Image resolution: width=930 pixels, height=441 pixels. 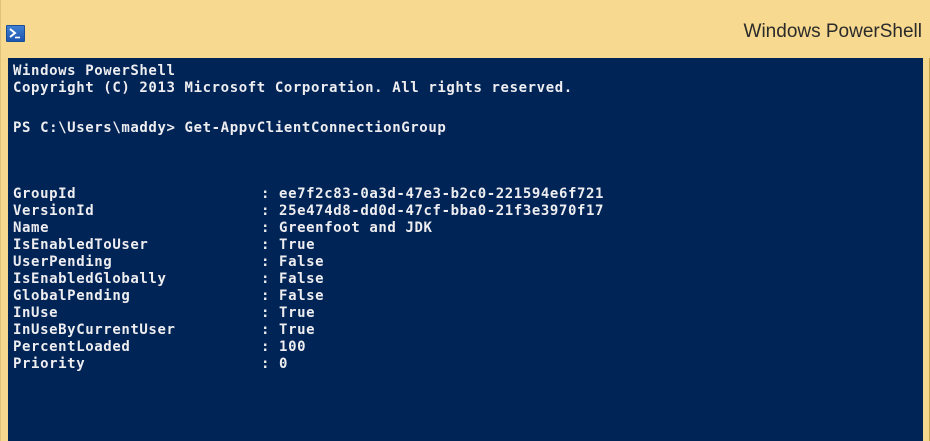 I want to click on property-name: InUseByCurrentUser, so click(x=94, y=330).